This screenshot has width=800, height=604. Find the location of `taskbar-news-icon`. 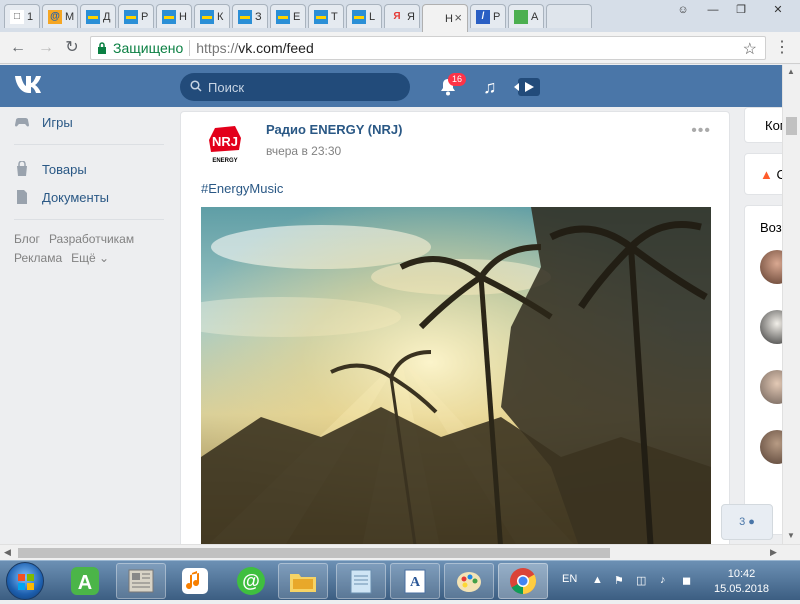

taskbar-news-icon is located at coordinates (141, 581).